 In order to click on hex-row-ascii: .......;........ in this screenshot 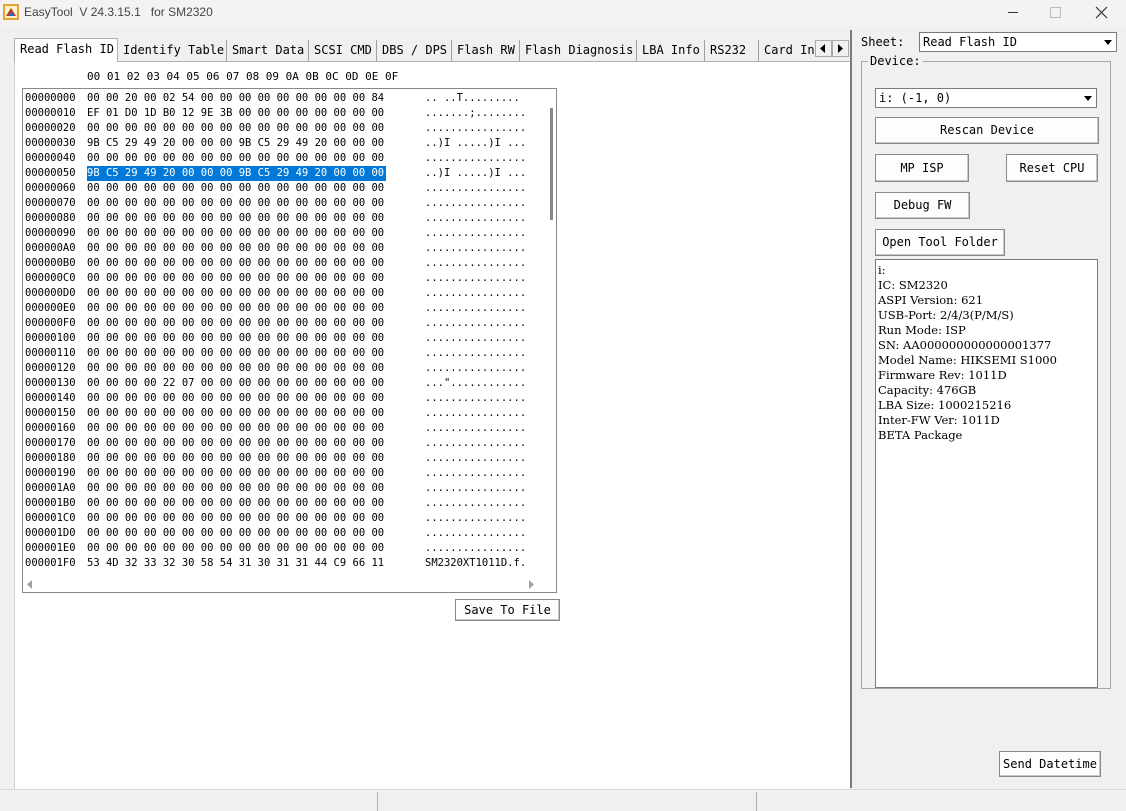, I will do `click(476, 113)`.